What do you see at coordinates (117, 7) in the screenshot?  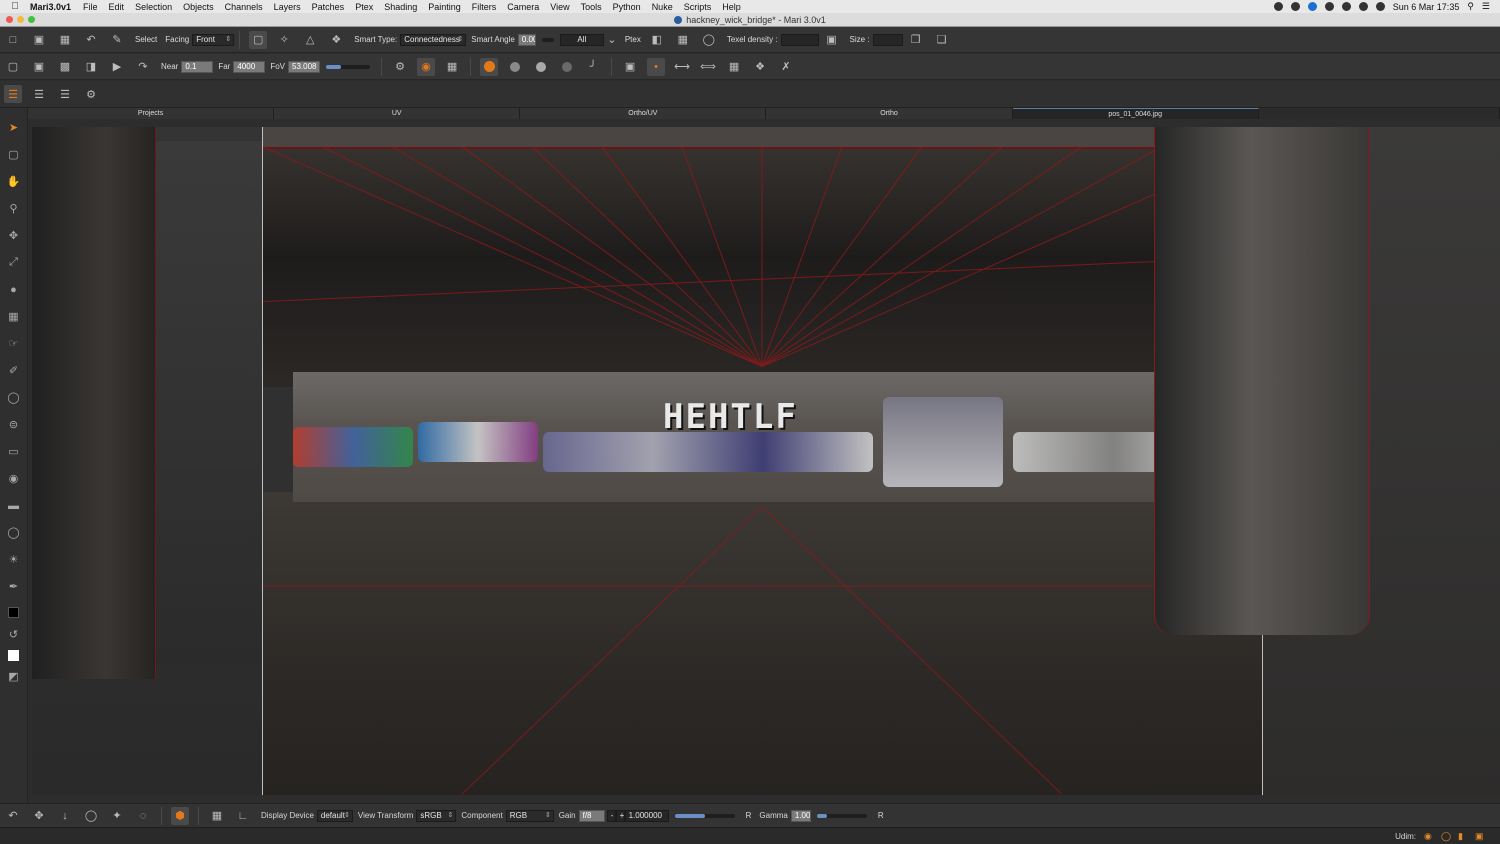 I see `menu-edit: Edit` at bounding box center [117, 7].